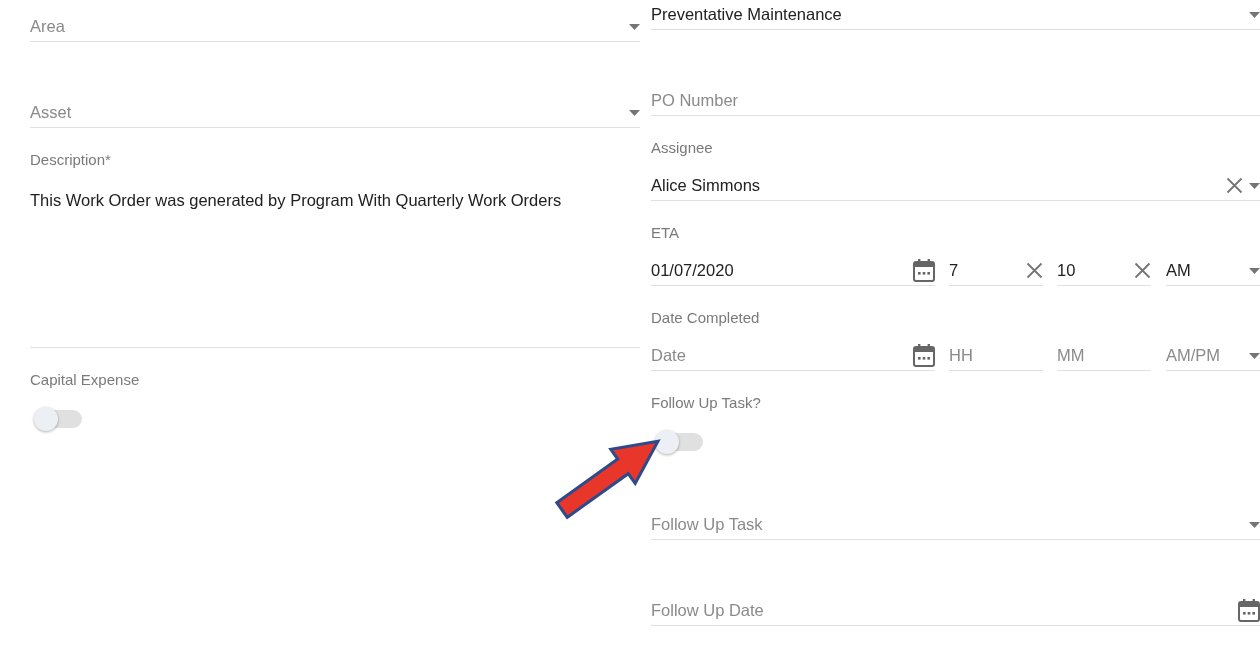  What do you see at coordinates (665, 233) in the screenshot?
I see `field-label: ETA` at bounding box center [665, 233].